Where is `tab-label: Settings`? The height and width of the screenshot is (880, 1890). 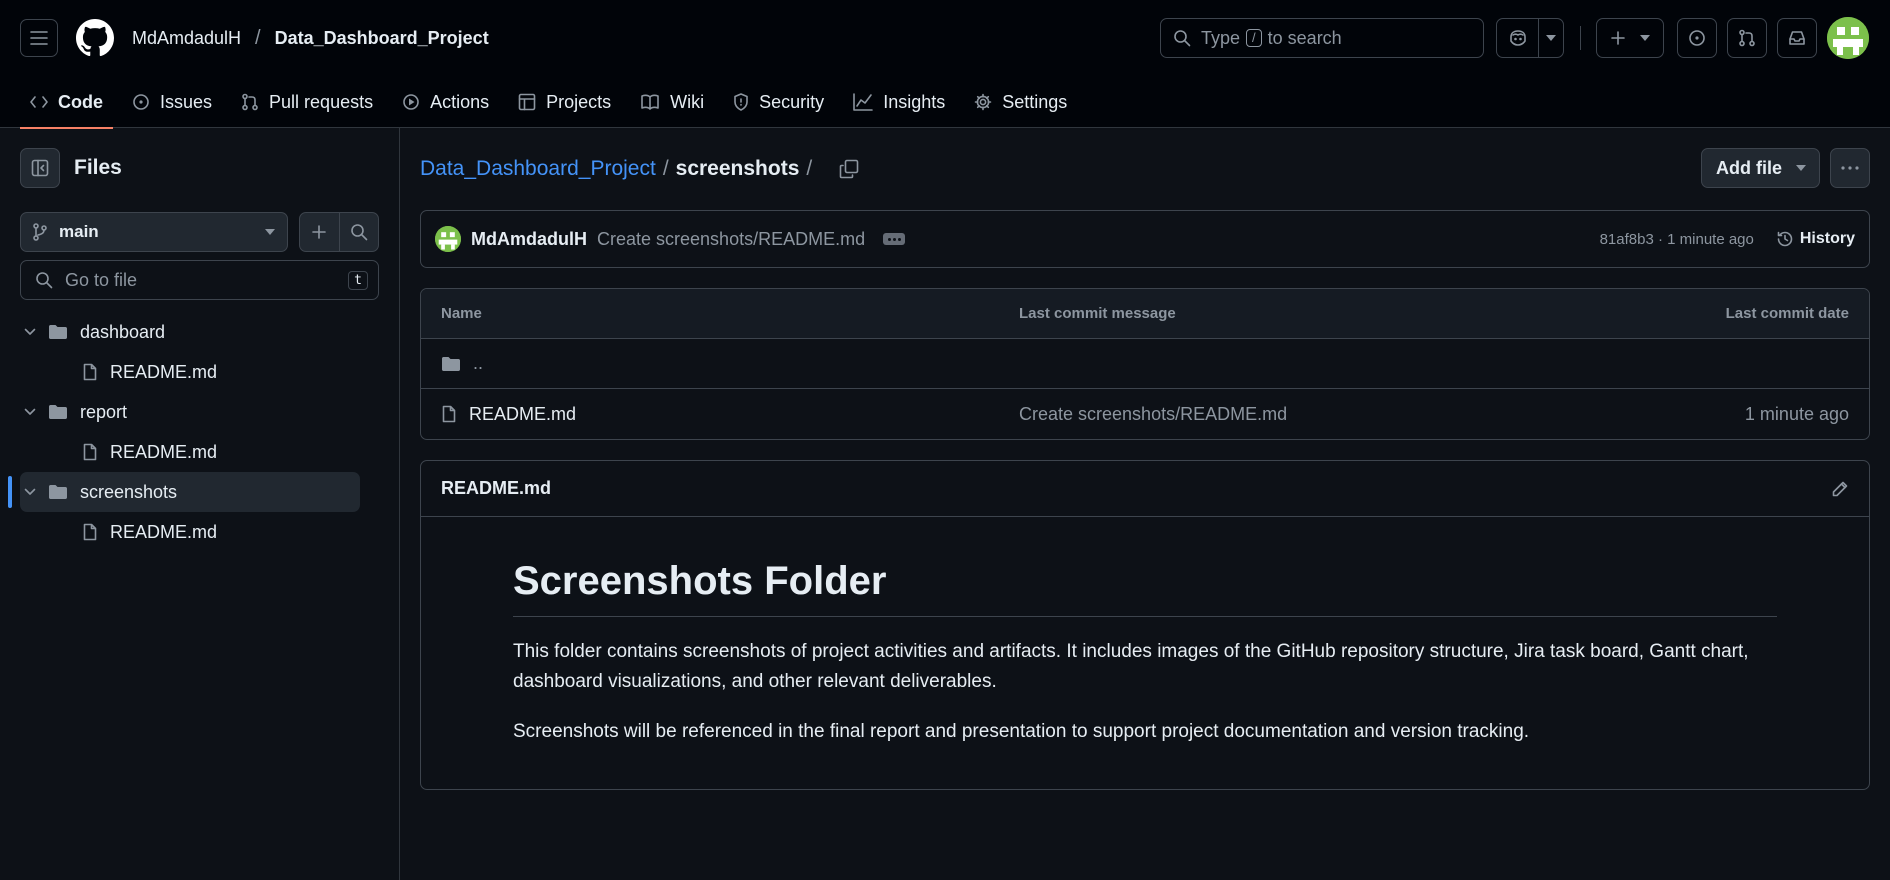
tab-label: Settings is located at coordinates (1035, 101).